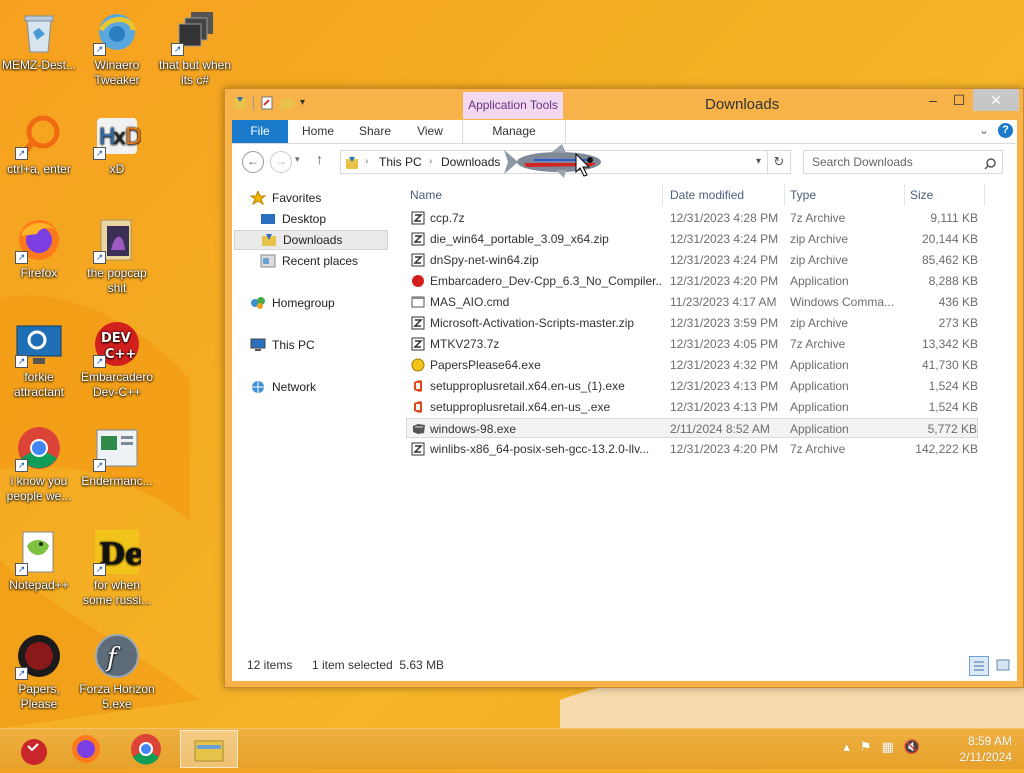 The image size is (1024, 773). Describe the element at coordinates (146, 749) in the screenshot. I see `taskbar-chrome` at that location.